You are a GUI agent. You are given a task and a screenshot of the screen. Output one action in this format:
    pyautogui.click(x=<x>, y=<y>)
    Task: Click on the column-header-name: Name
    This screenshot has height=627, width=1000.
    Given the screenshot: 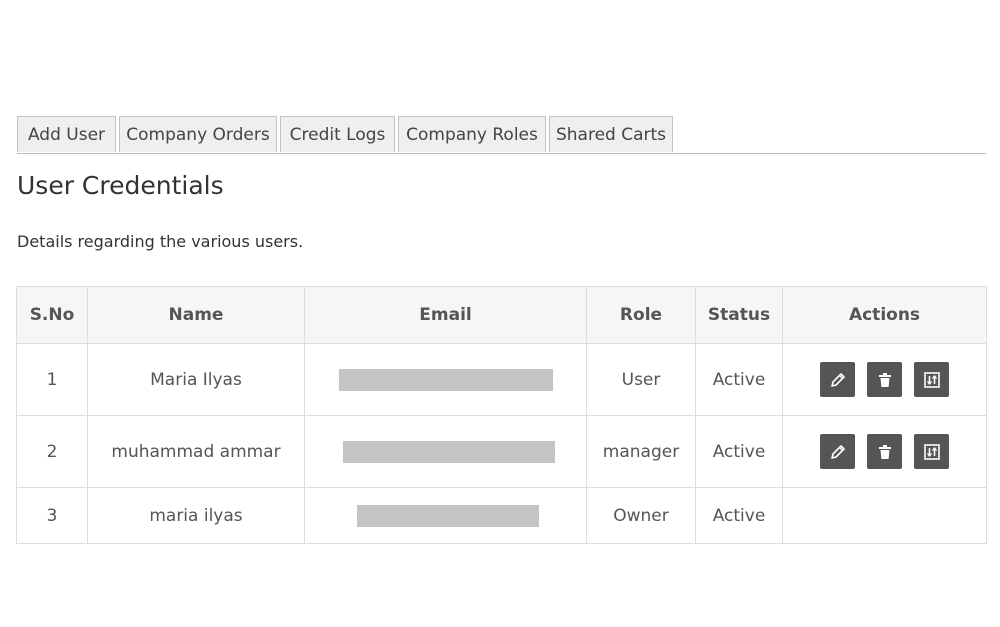 What is the action you would take?
    pyautogui.click(x=196, y=315)
    